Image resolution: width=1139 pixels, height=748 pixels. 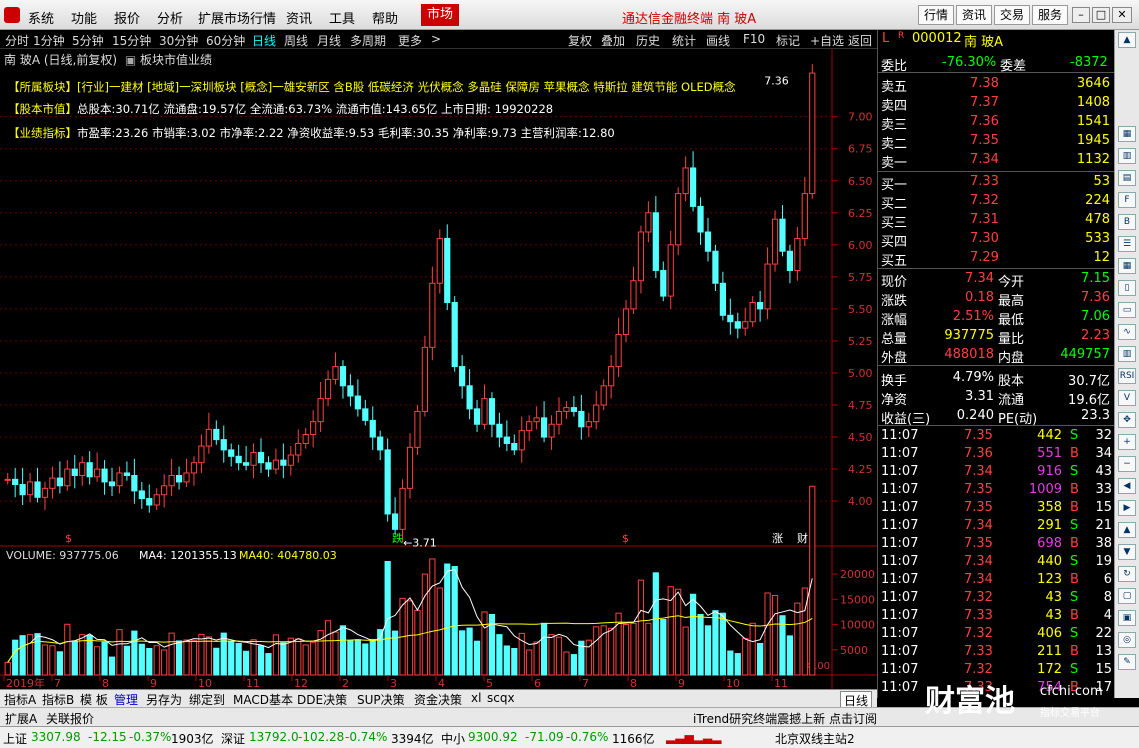 I want to click on toolbar-refresh-icon: ↻, so click(x=1127, y=574).